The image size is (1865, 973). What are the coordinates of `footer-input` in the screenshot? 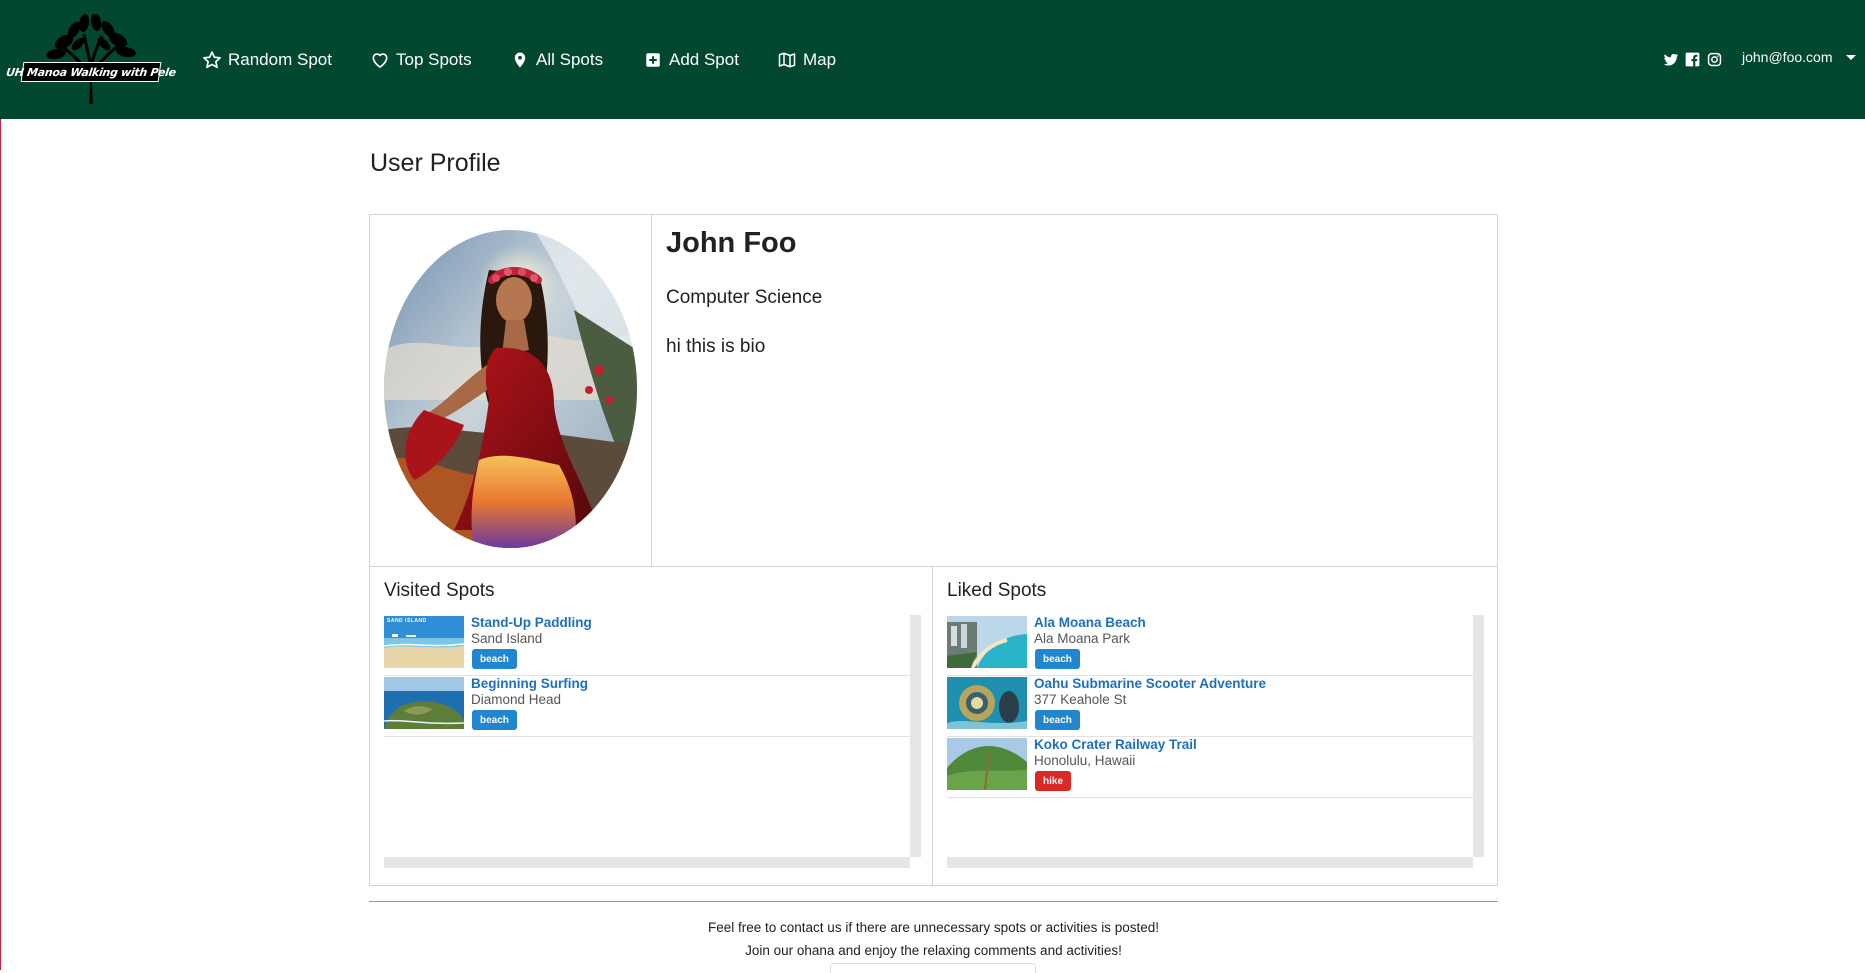 It's located at (933, 968).